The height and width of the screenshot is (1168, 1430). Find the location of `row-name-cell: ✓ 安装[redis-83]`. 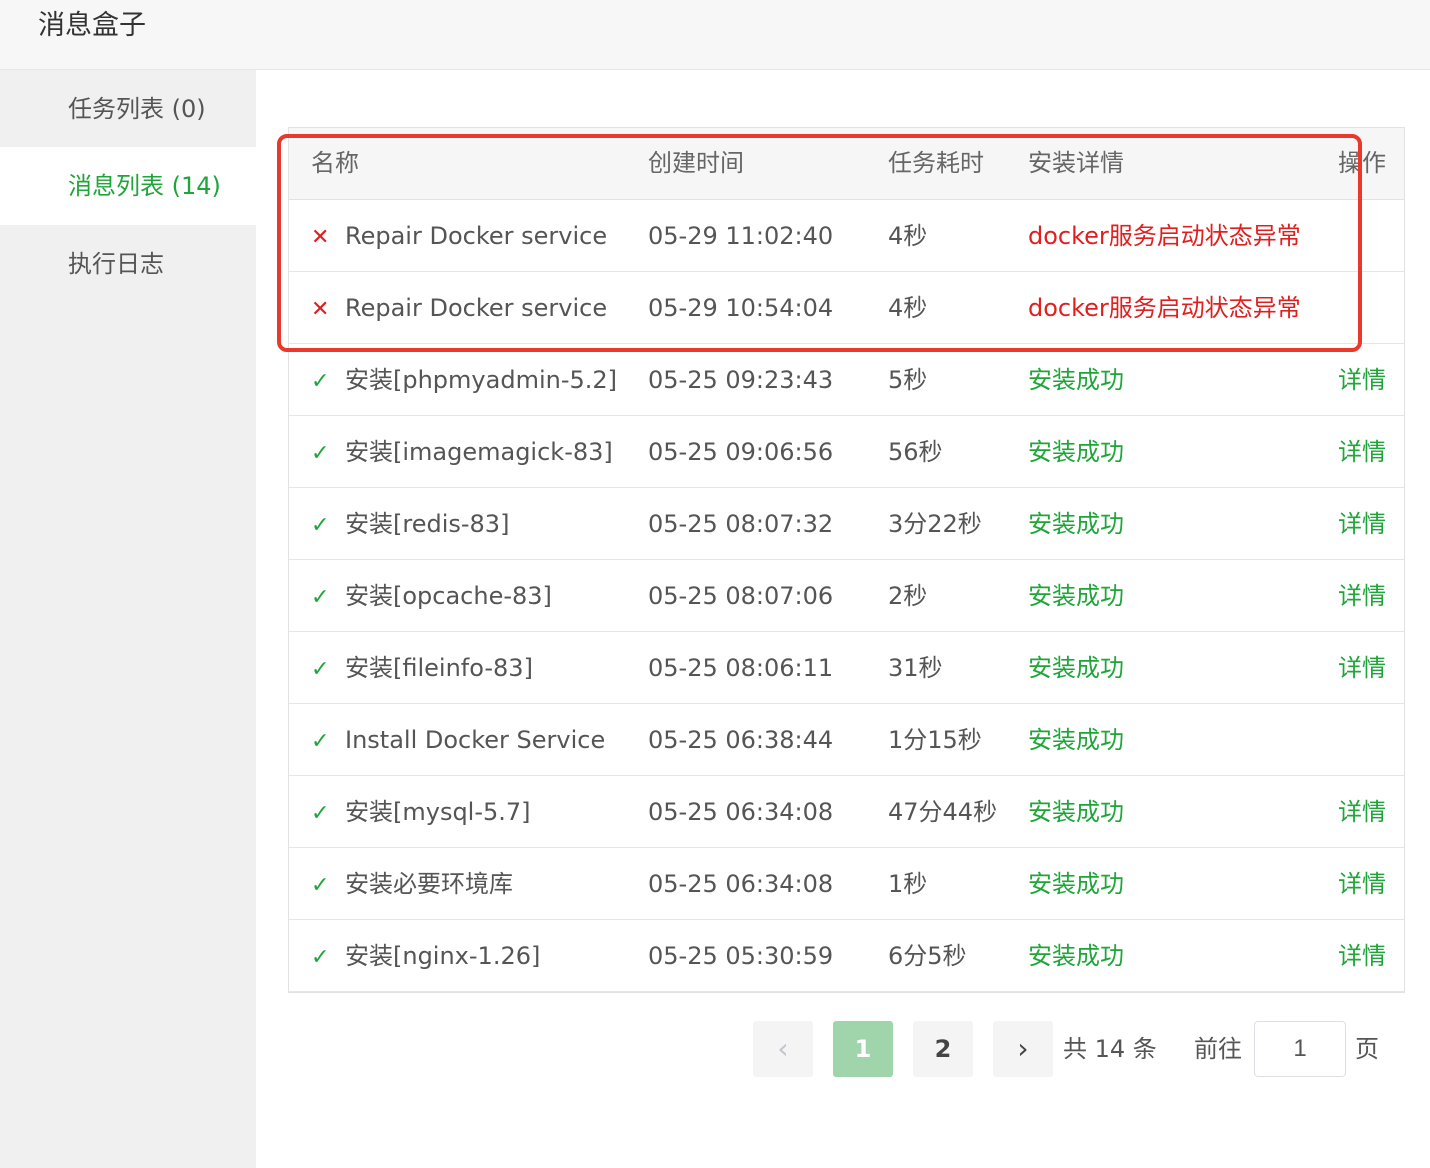

row-name-cell: ✓ 安装[redis-83] is located at coordinates (476, 524).